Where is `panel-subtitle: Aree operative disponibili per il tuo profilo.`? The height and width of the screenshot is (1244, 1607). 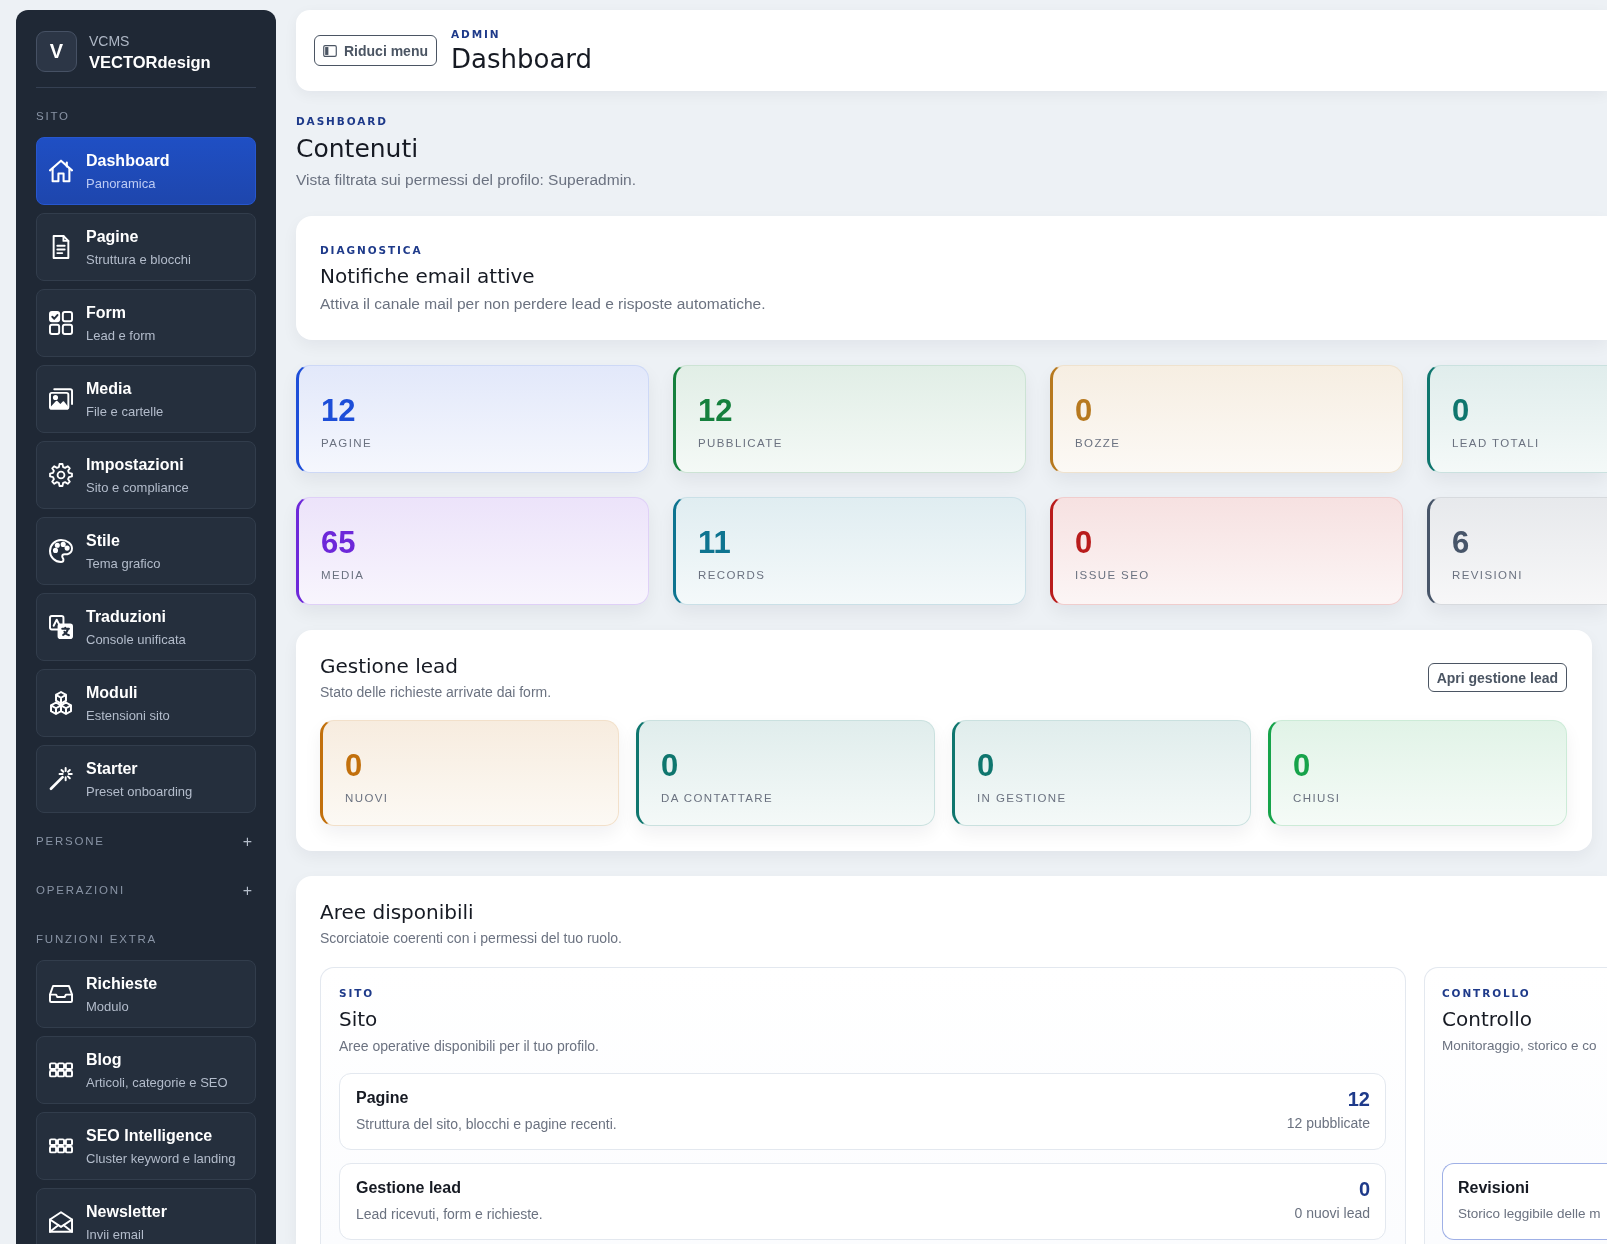
panel-subtitle: Aree operative disponibili per il tuo profilo. is located at coordinates (469, 1046).